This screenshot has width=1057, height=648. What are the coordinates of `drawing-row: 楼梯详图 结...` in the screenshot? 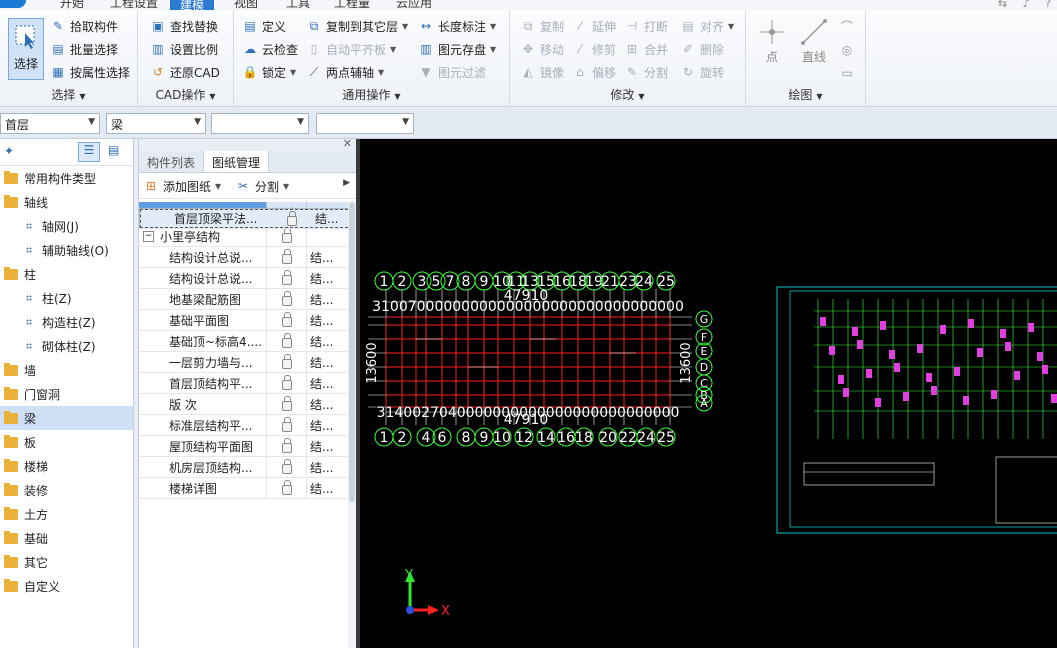 It's located at (244, 488).